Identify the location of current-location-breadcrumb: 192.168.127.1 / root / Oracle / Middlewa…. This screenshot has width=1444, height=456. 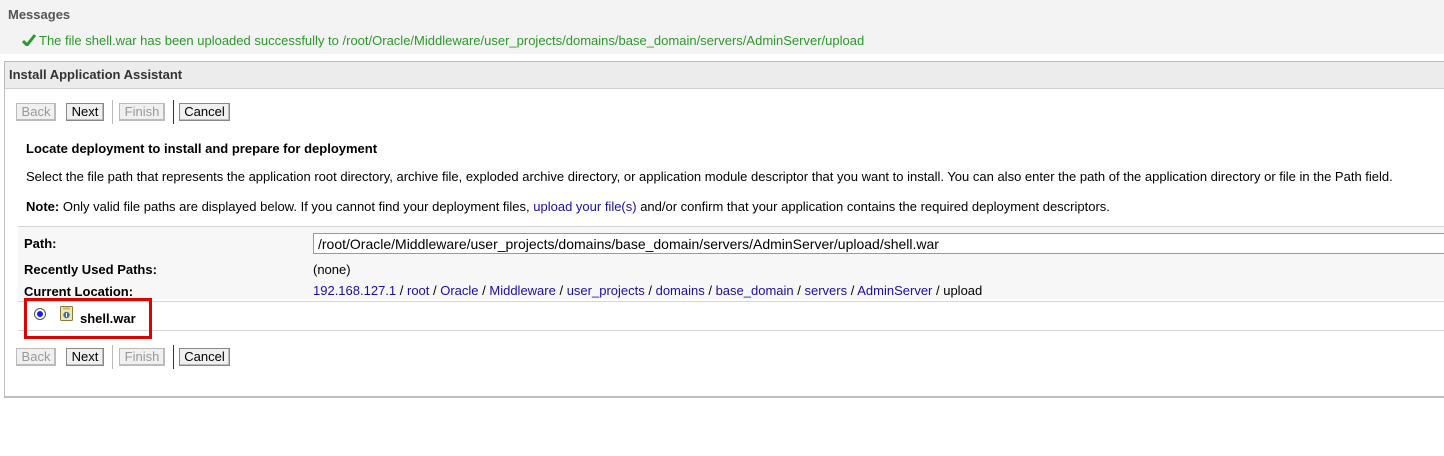
(647, 290).